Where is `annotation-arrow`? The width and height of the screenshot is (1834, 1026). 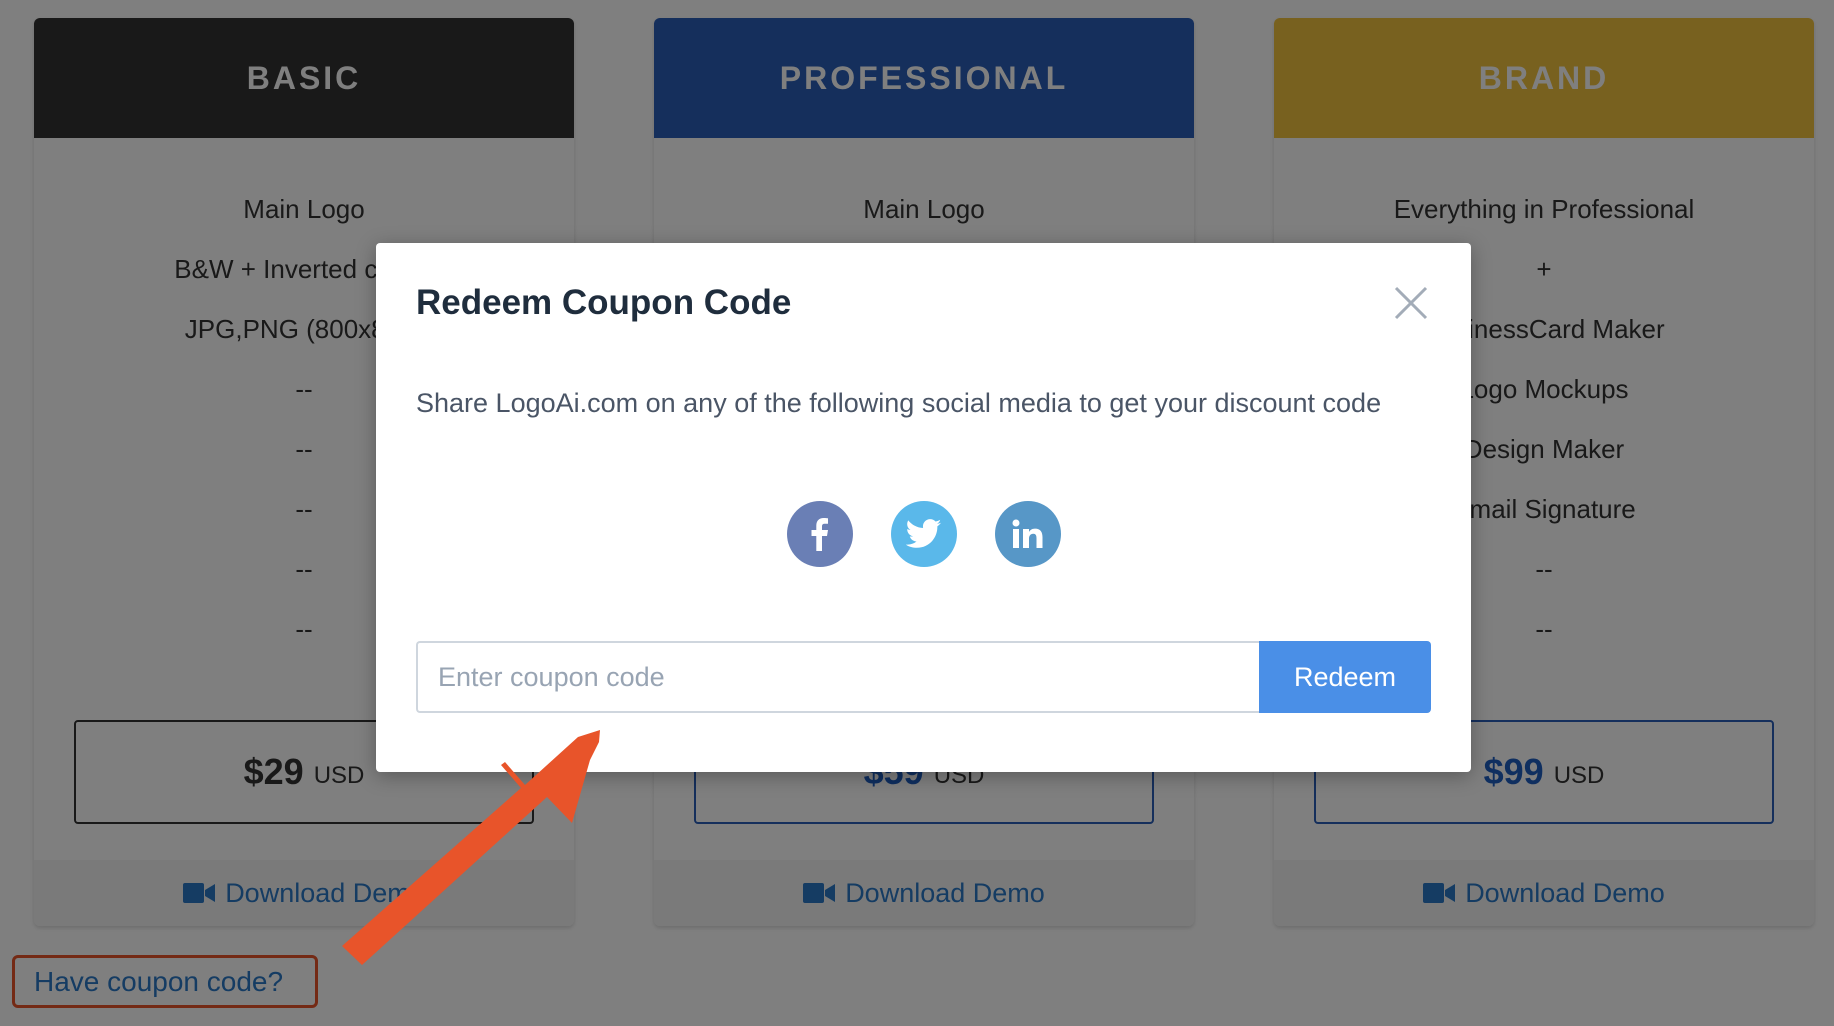 annotation-arrow is located at coordinates (471, 847).